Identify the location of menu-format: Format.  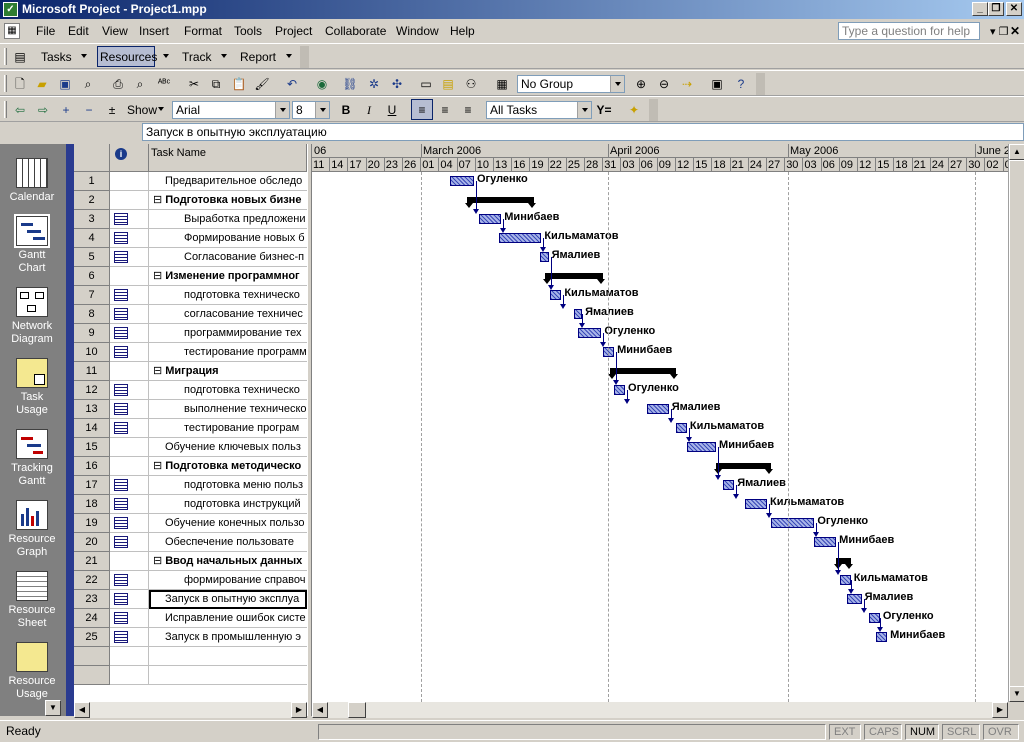
(203, 31).